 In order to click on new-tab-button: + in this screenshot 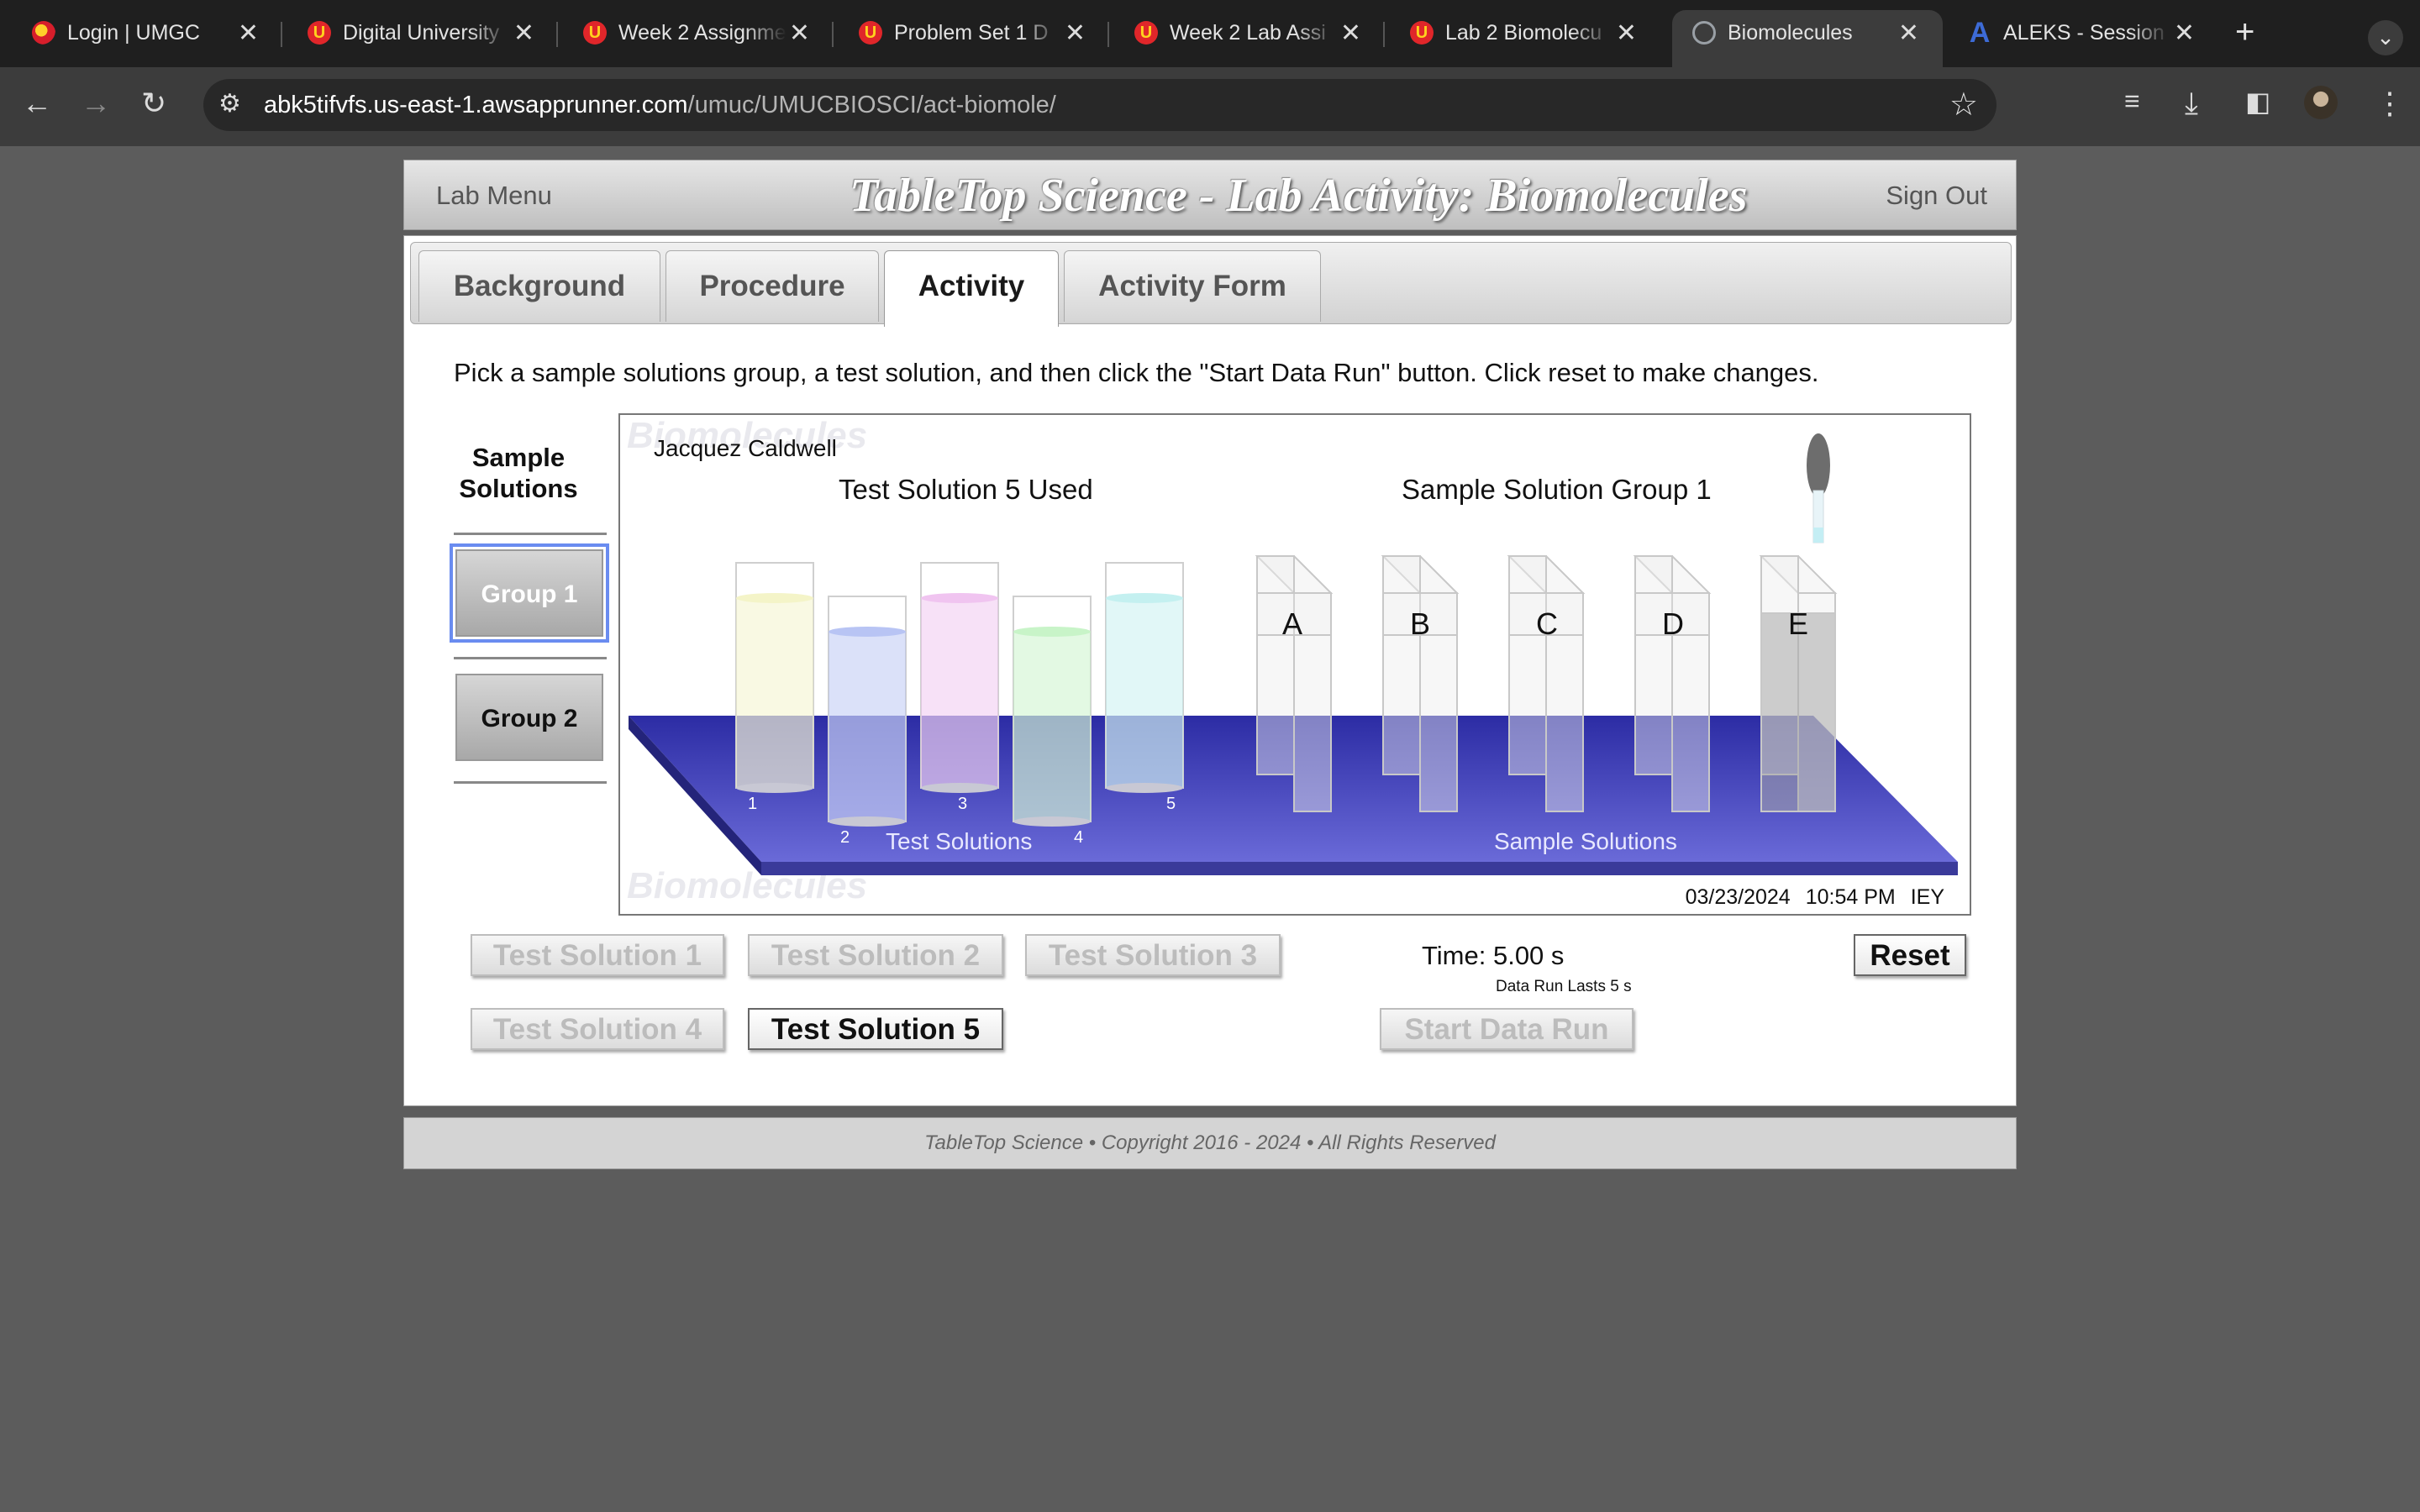, I will do `click(2244, 32)`.